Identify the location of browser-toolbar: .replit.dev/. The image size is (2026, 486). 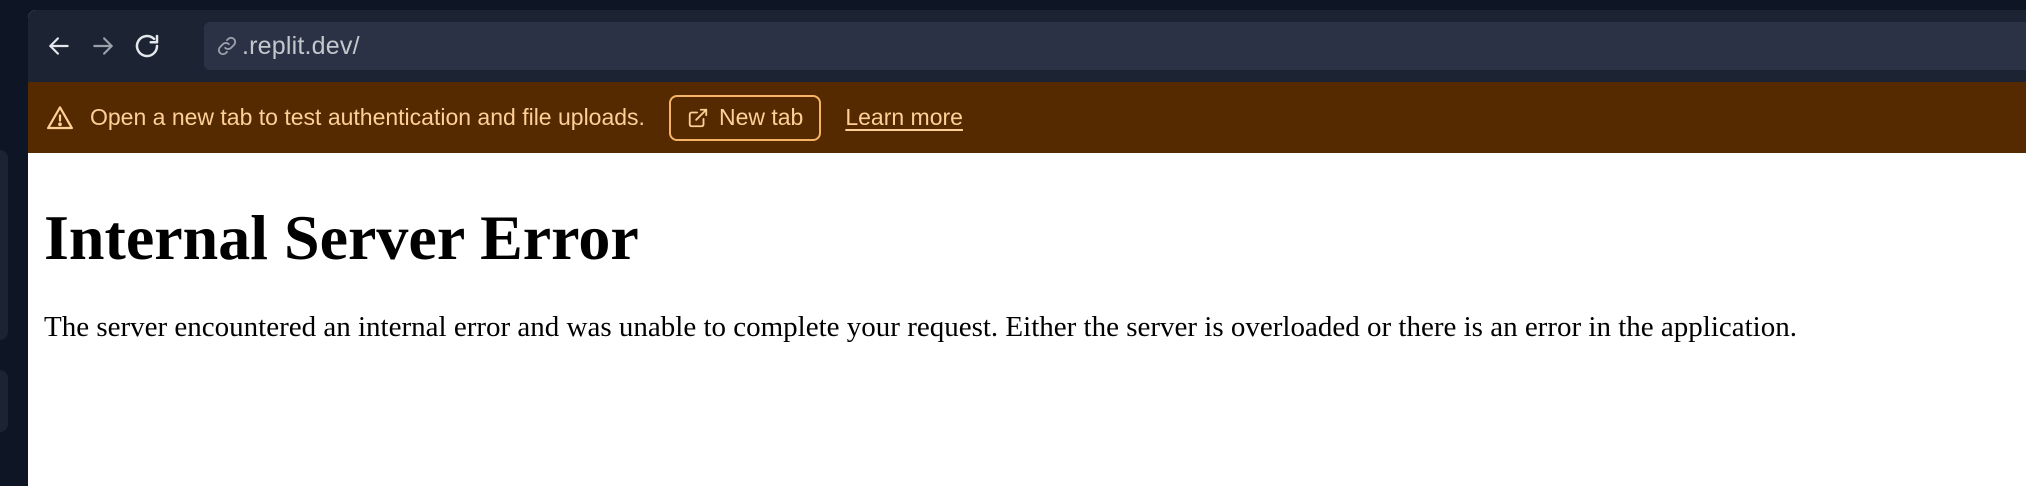
(1027, 46).